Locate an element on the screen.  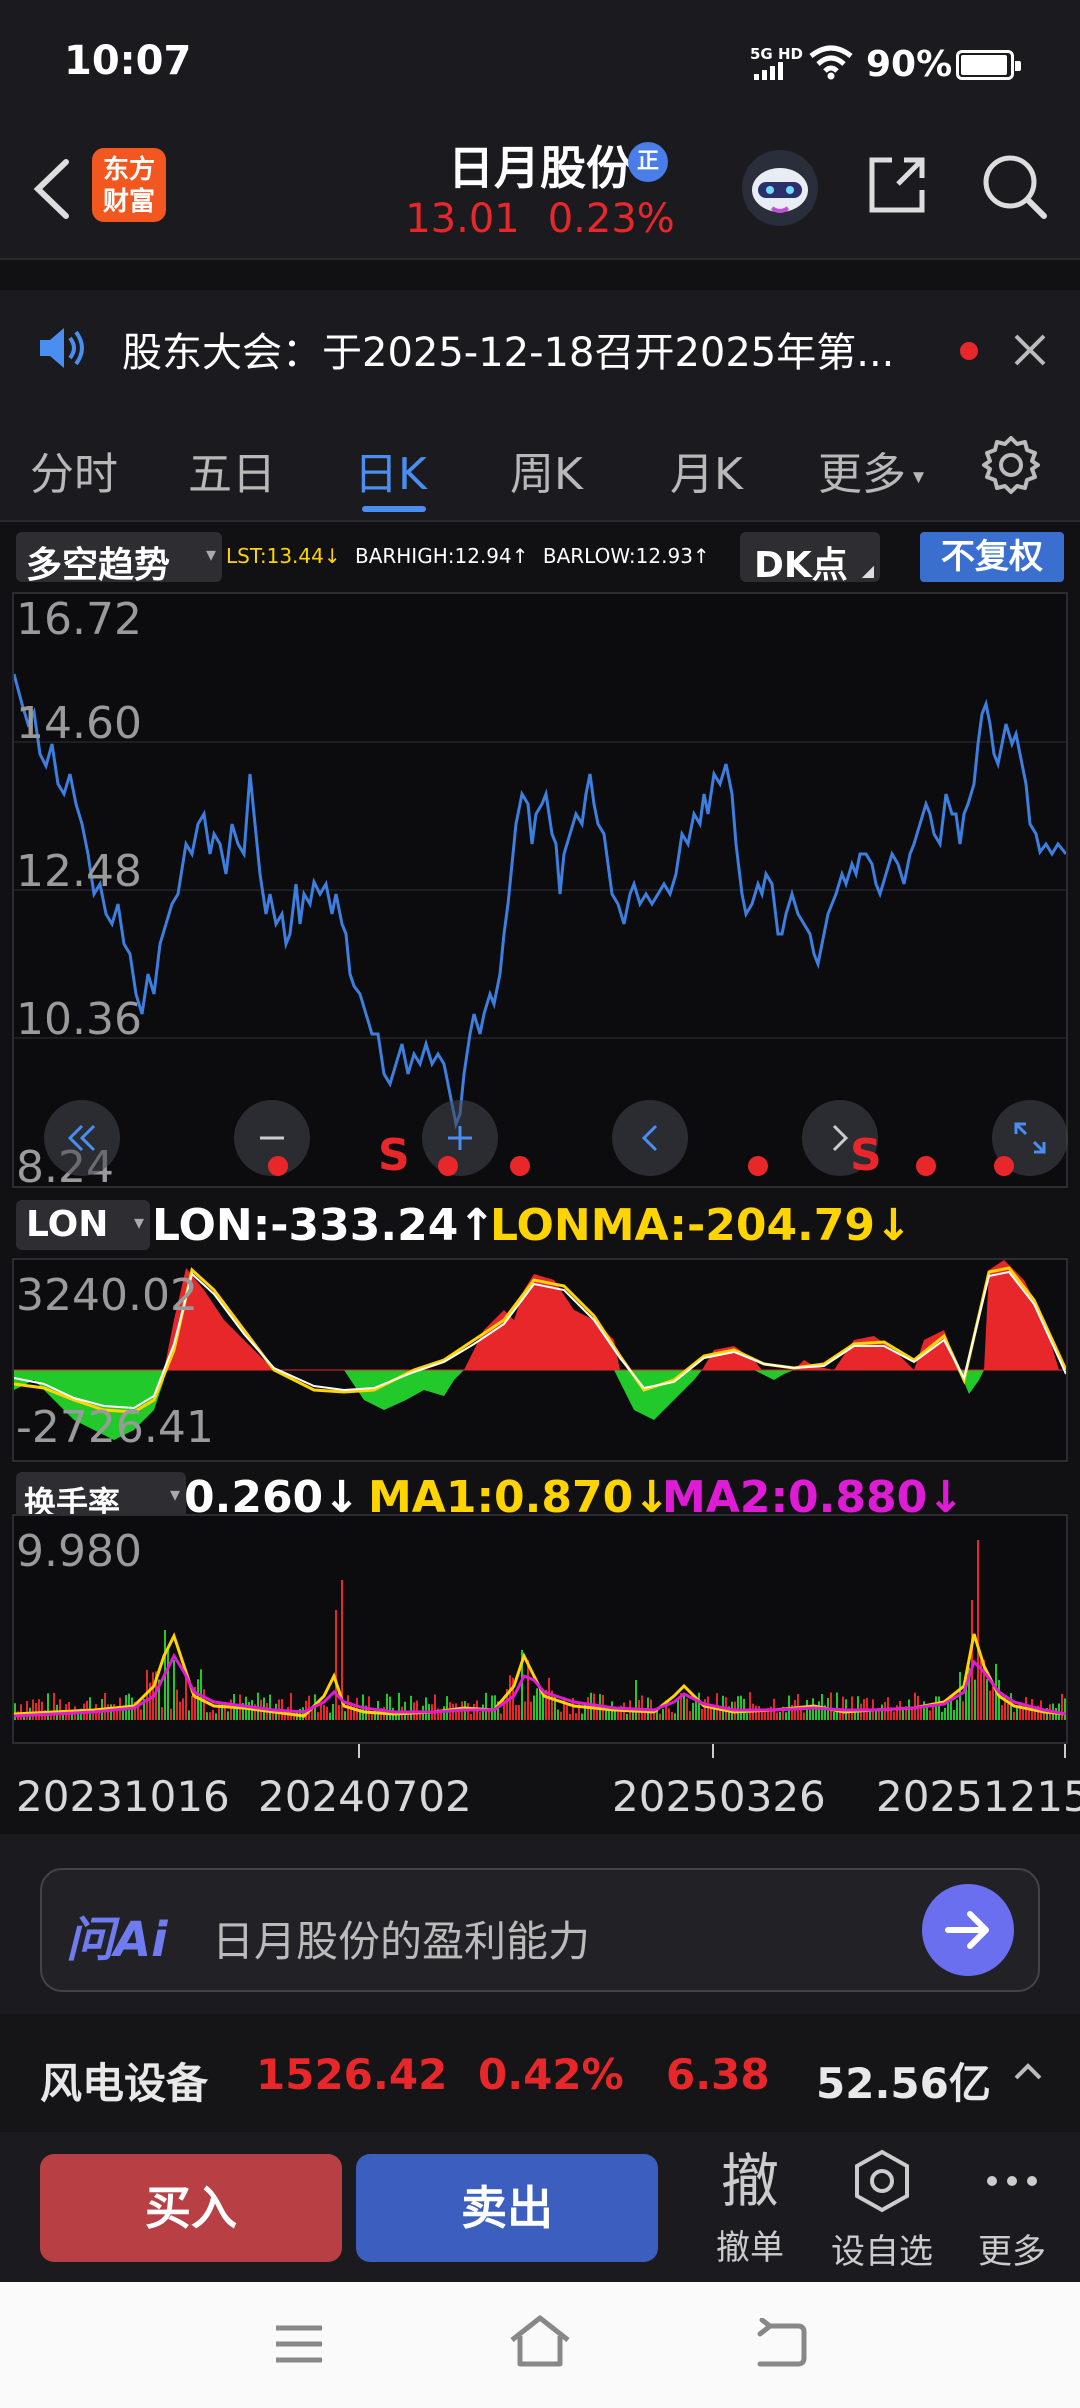
scroll-left-button is located at coordinates (650, 1138).